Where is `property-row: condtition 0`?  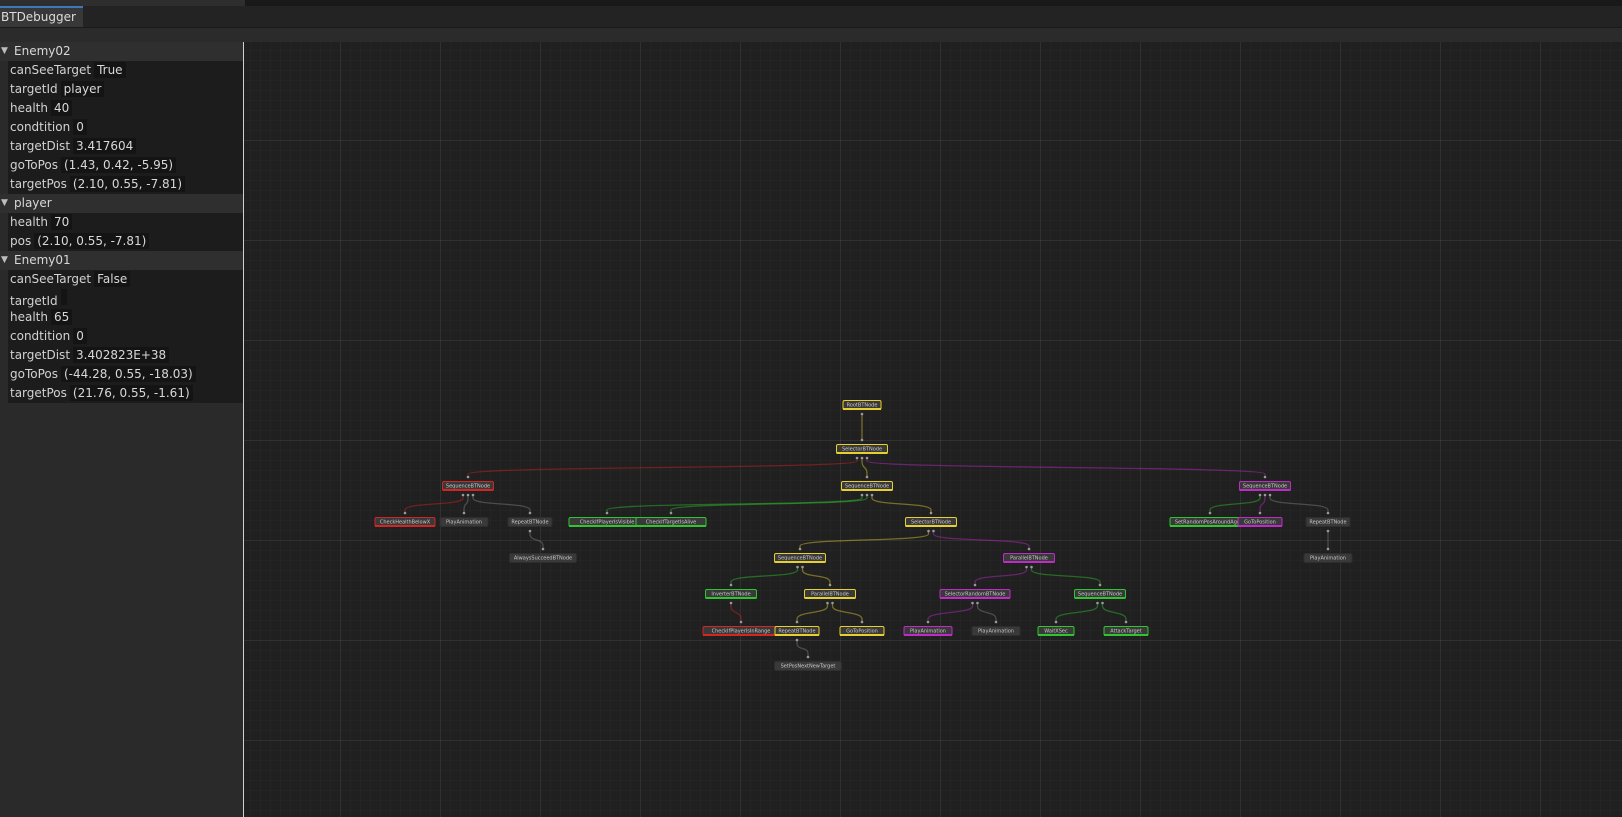
property-row: condtition 0 is located at coordinates (125, 336).